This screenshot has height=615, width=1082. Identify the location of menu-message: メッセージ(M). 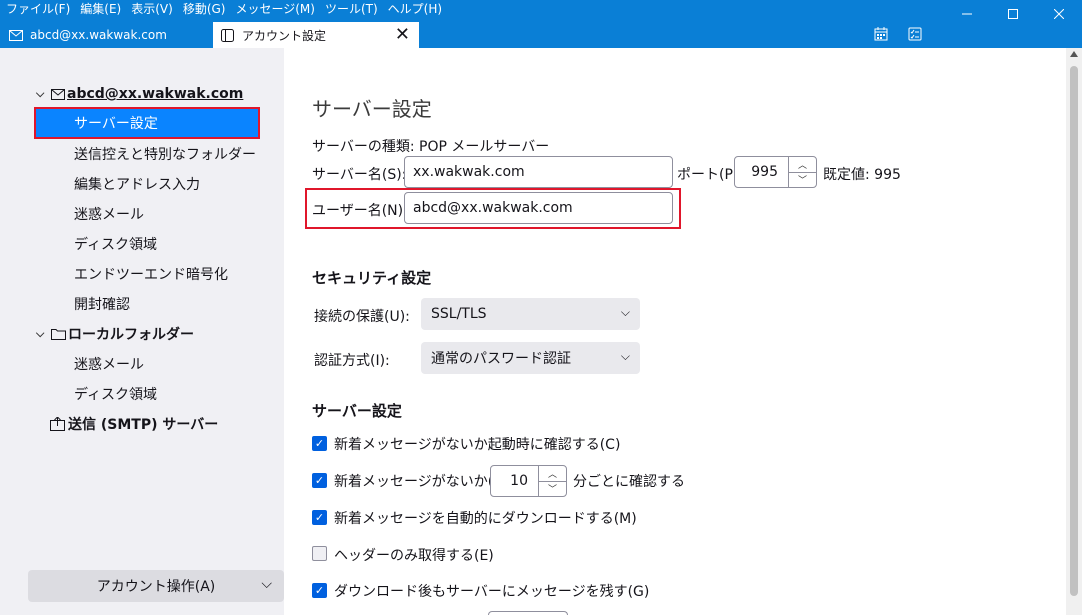
(274, 10).